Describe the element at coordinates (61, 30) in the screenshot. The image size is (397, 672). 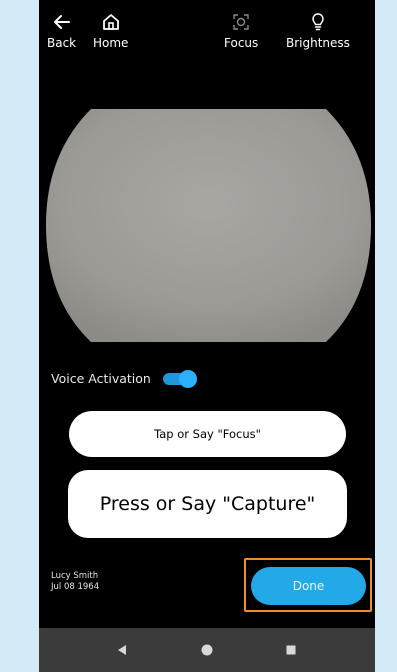
I see `back-button: Back` at that location.